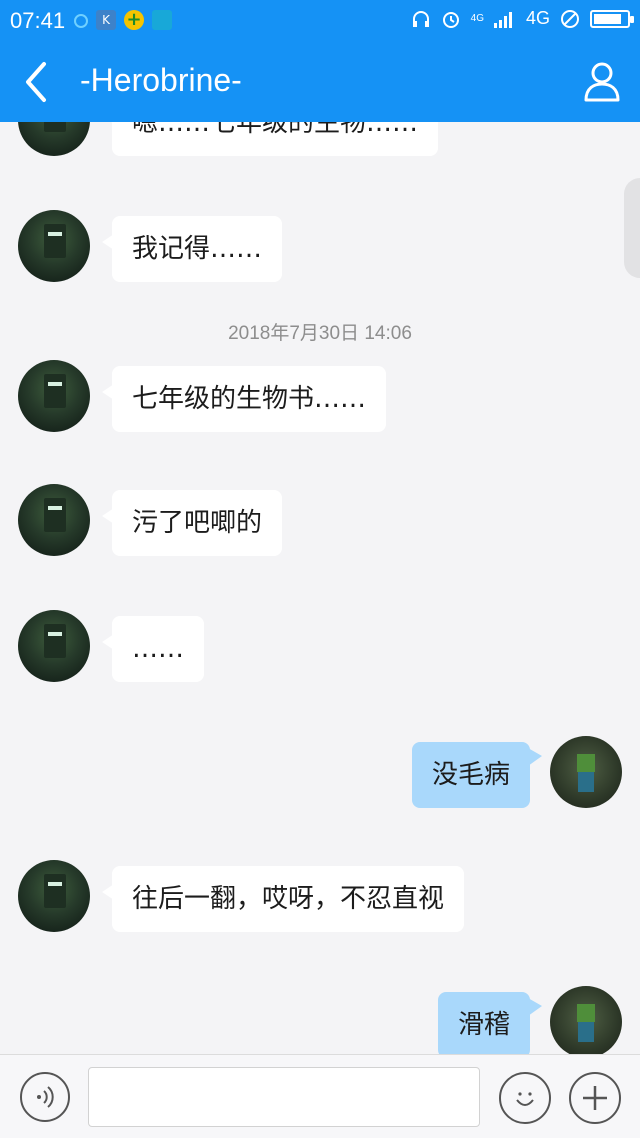 The height and width of the screenshot is (1138, 640). What do you see at coordinates (320, 21) in the screenshot?
I see `status-bar: 07:41 K + 4G 4G` at bounding box center [320, 21].